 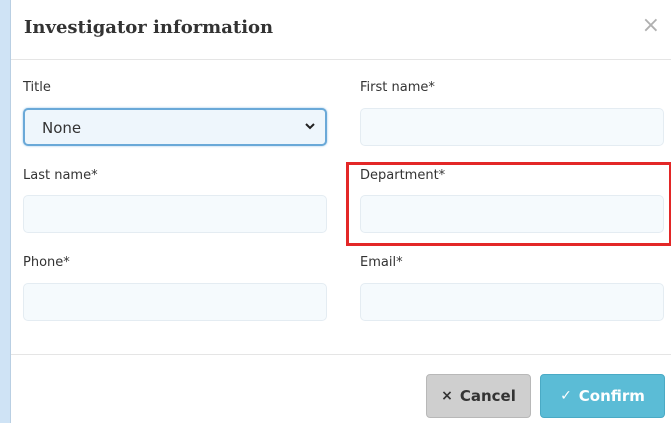 I want to click on title-label: Title, so click(x=37, y=87).